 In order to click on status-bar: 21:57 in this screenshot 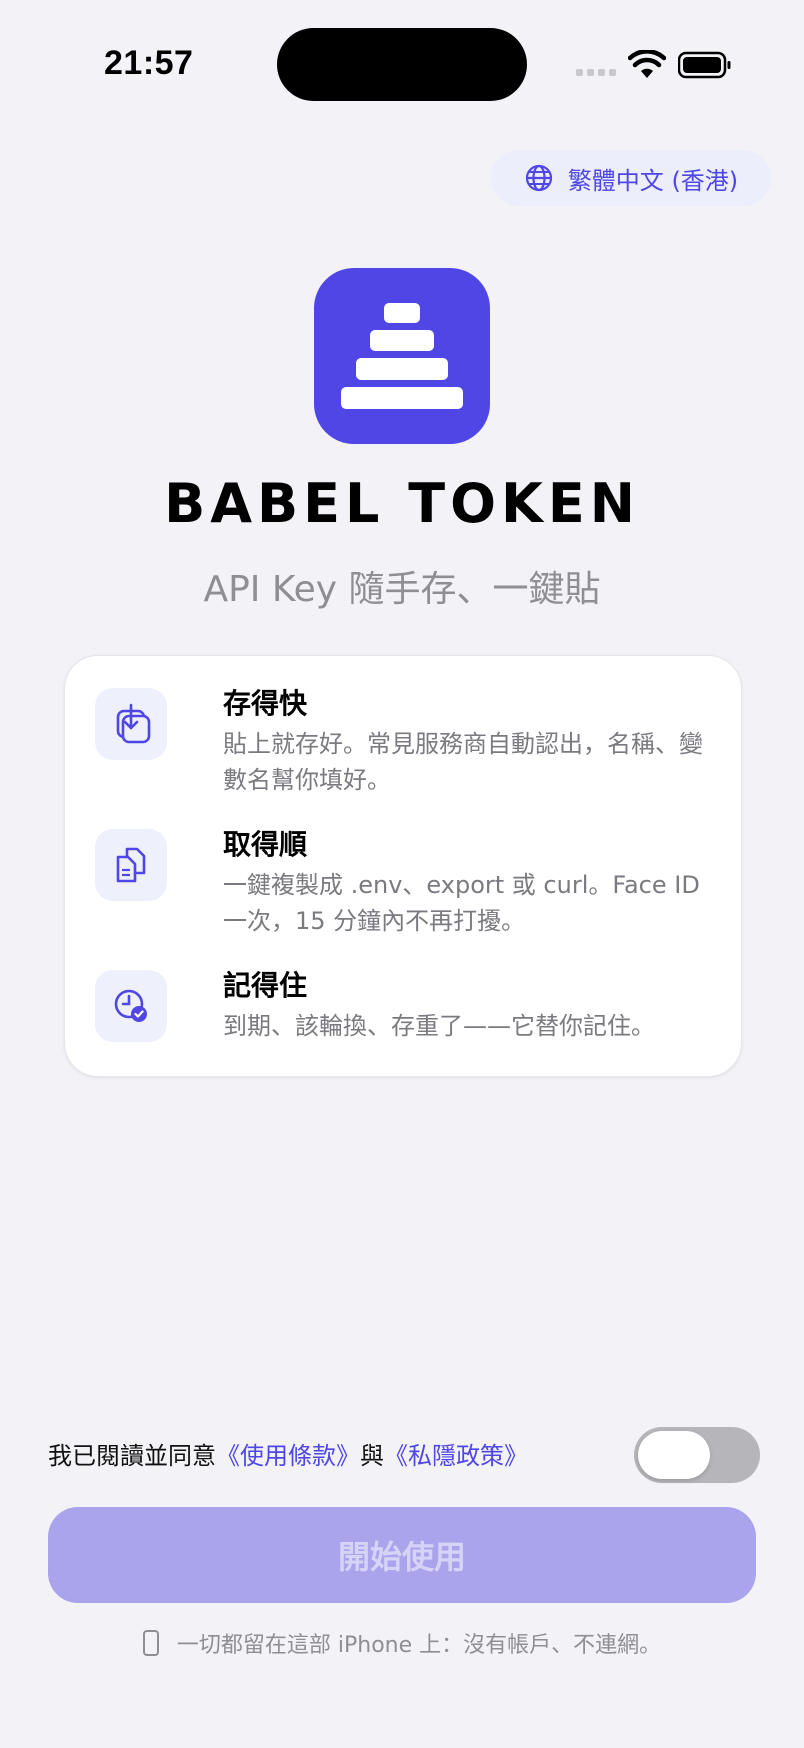, I will do `click(402, 65)`.